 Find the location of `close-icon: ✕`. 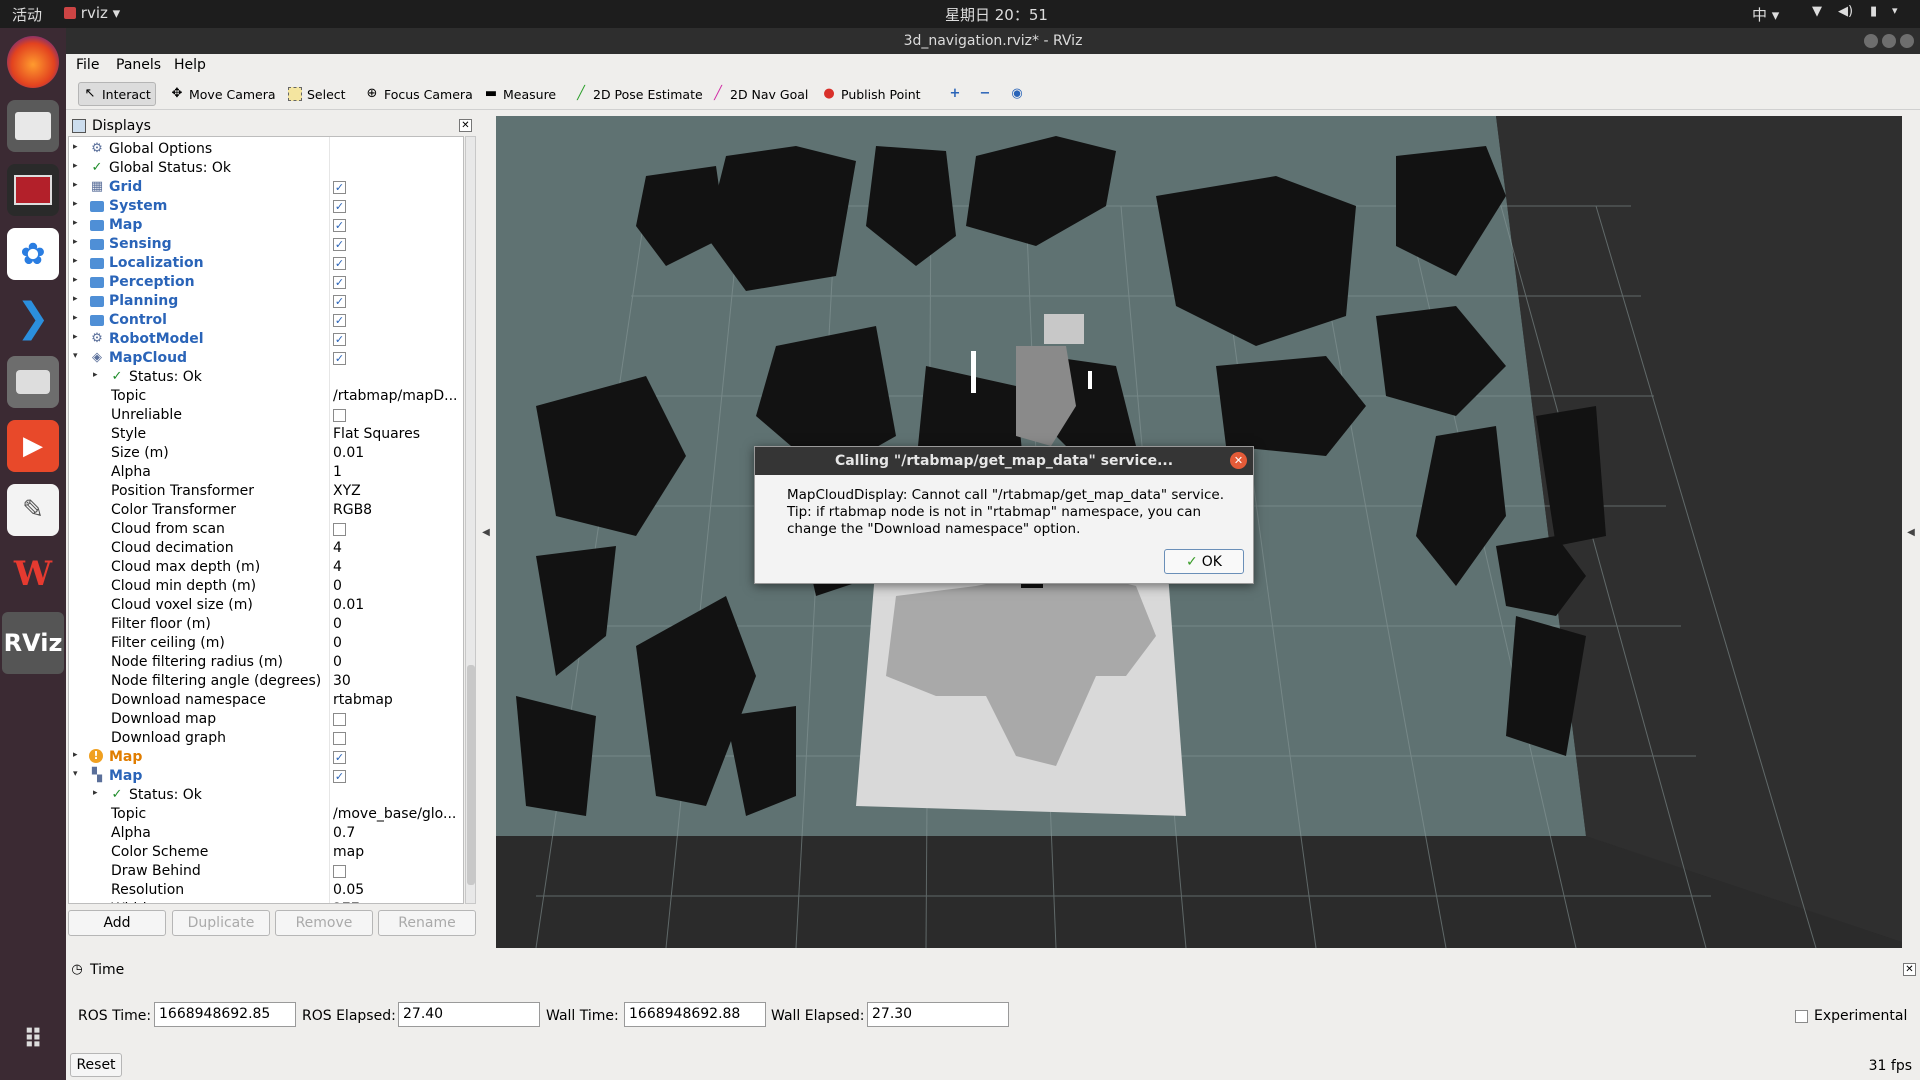

close-icon: ✕ is located at coordinates (1909, 969).